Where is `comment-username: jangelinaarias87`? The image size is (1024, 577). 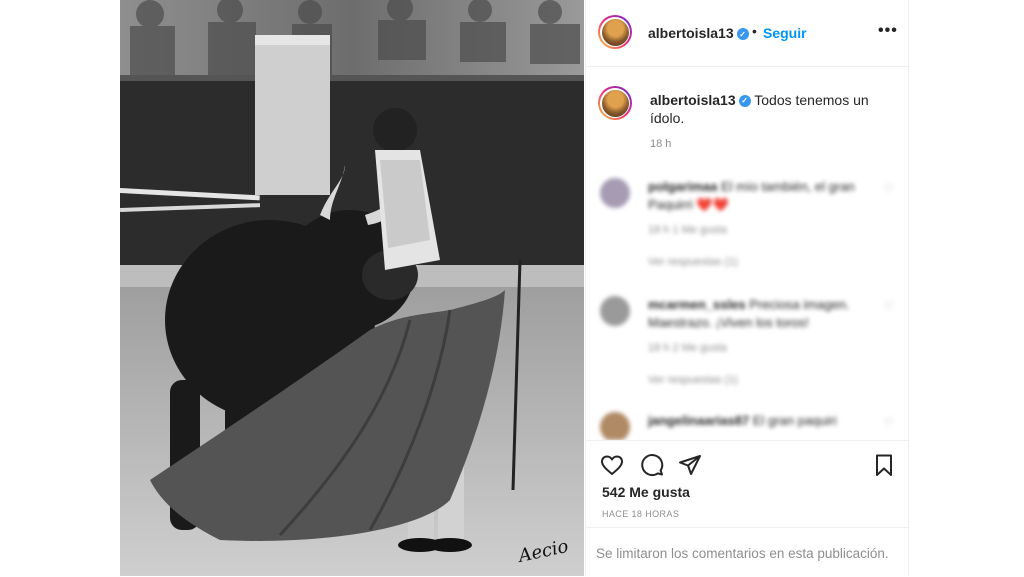 comment-username: jangelinaarias87 is located at coordinates (698, 420).